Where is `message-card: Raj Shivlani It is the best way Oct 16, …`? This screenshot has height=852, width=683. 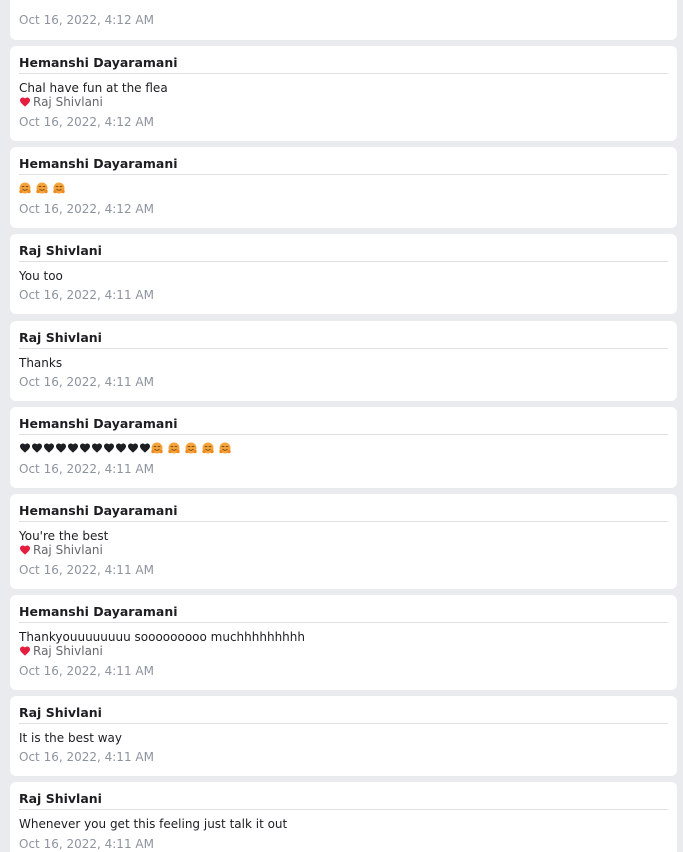 message-card: Raj Shivlani It is the best way Oct 16, … is located at coordinates (343, 736).